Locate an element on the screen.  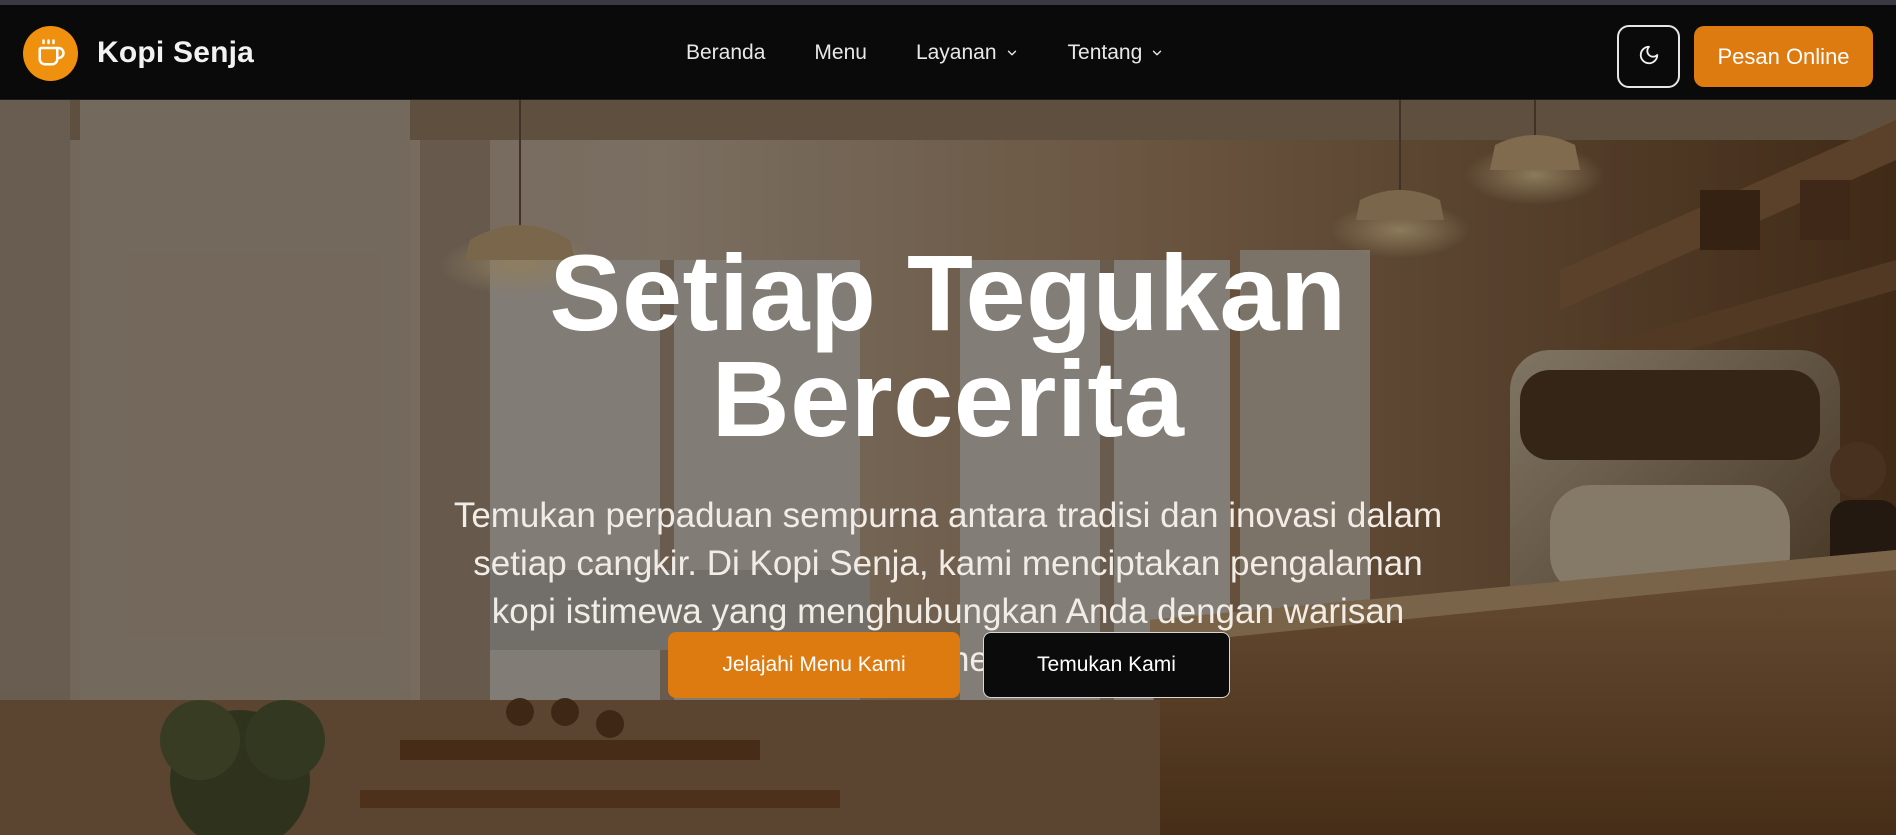
nav-item-layanan: Layanan is located at coordinates (967, 53).